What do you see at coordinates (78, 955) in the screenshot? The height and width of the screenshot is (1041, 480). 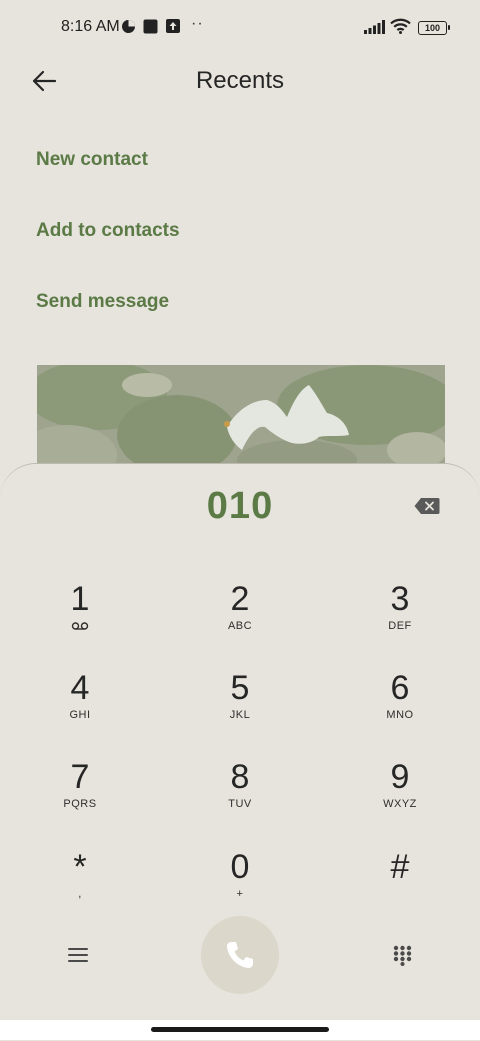 I see `menu-icon` at bounding box center [78, 955].